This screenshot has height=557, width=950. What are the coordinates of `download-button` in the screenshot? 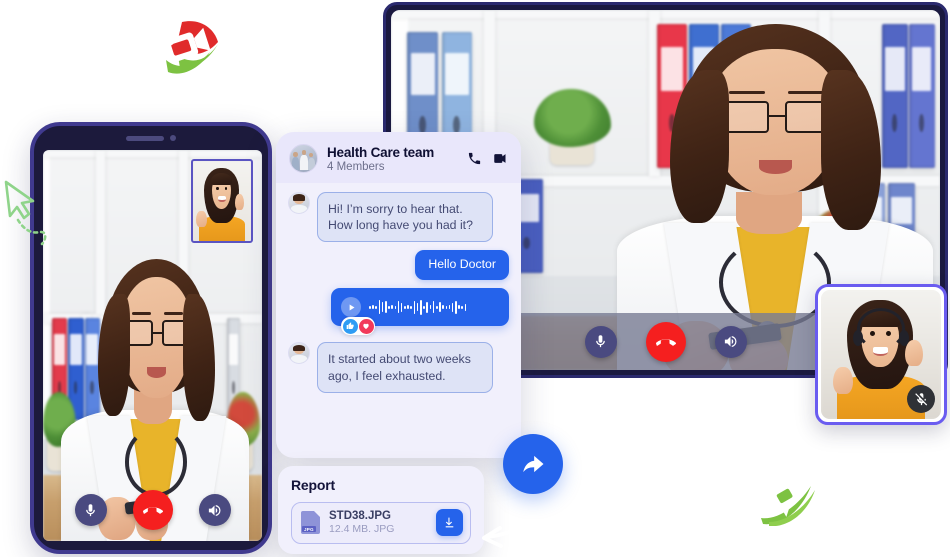 It's located at (449, 523).